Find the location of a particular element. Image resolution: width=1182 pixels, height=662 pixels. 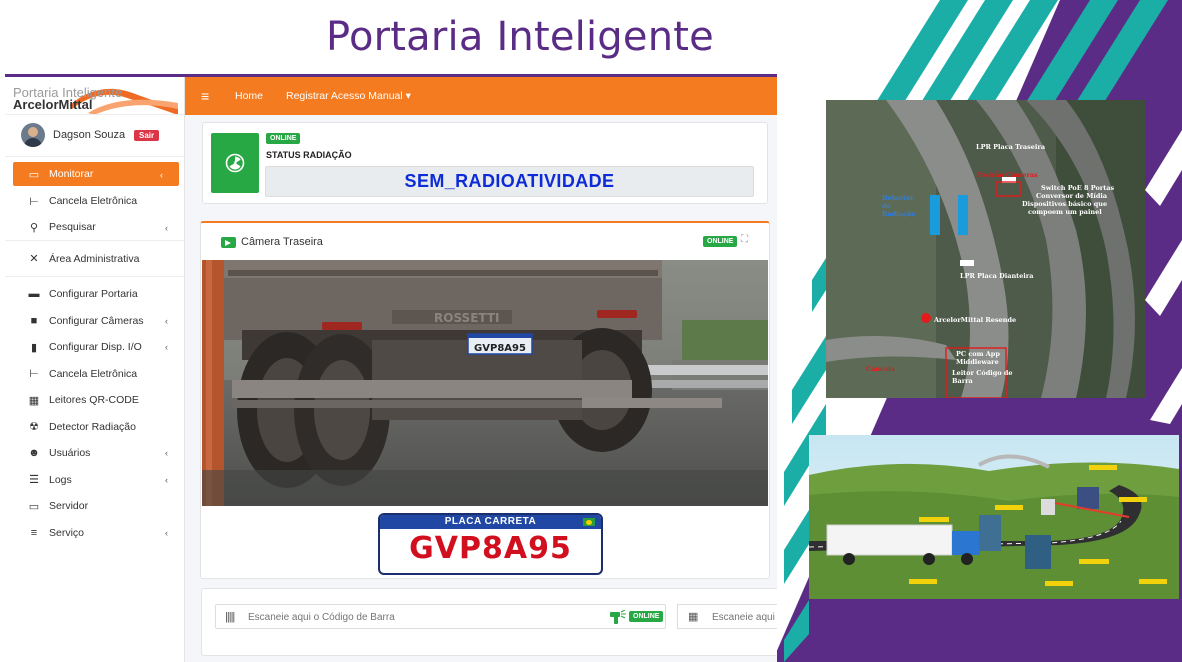

map-label: ArcelorMittal Resende is located at coordinates (974, 320).